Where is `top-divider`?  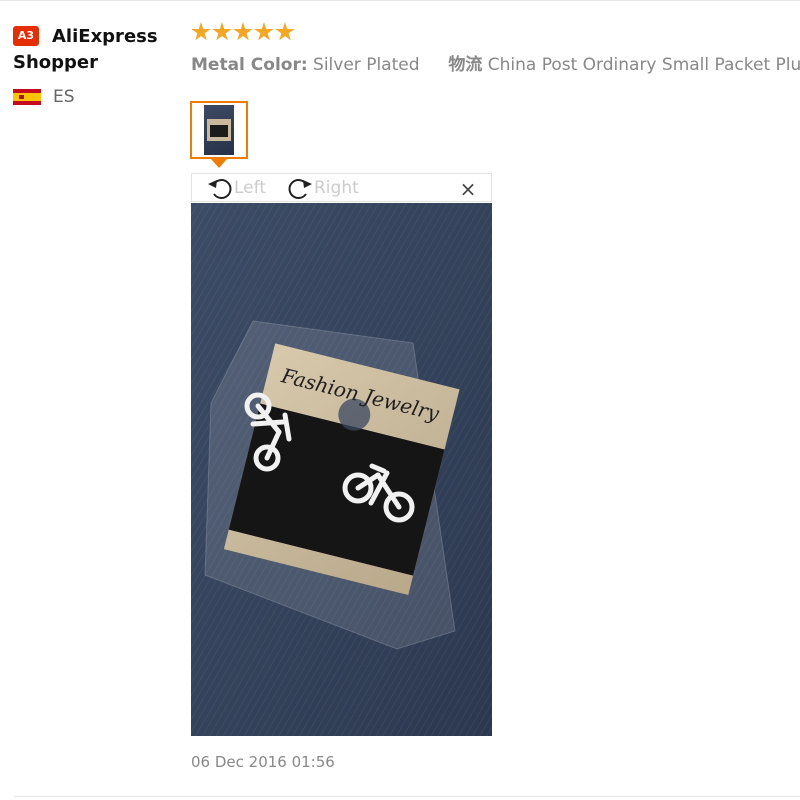
top-divider is located at coordinates (400, 0).